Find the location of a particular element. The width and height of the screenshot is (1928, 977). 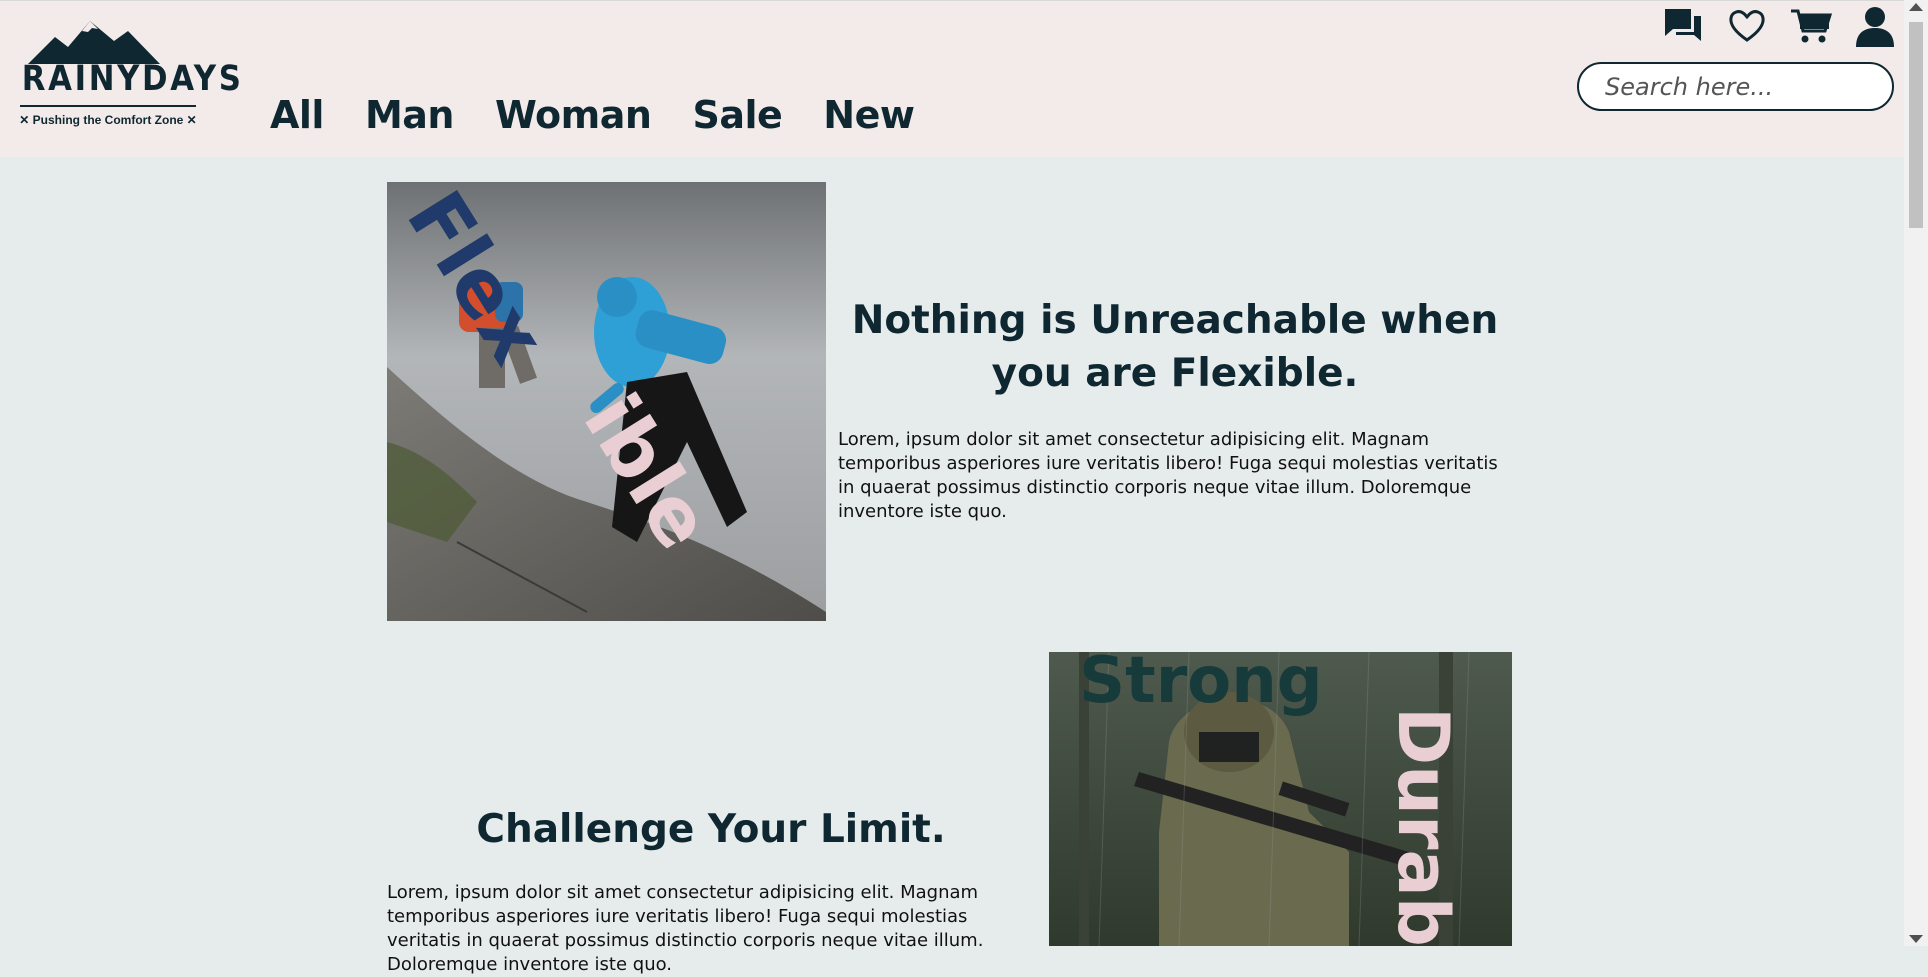

scroll-up-arrow-icon is located at coordinates (1916, 7).